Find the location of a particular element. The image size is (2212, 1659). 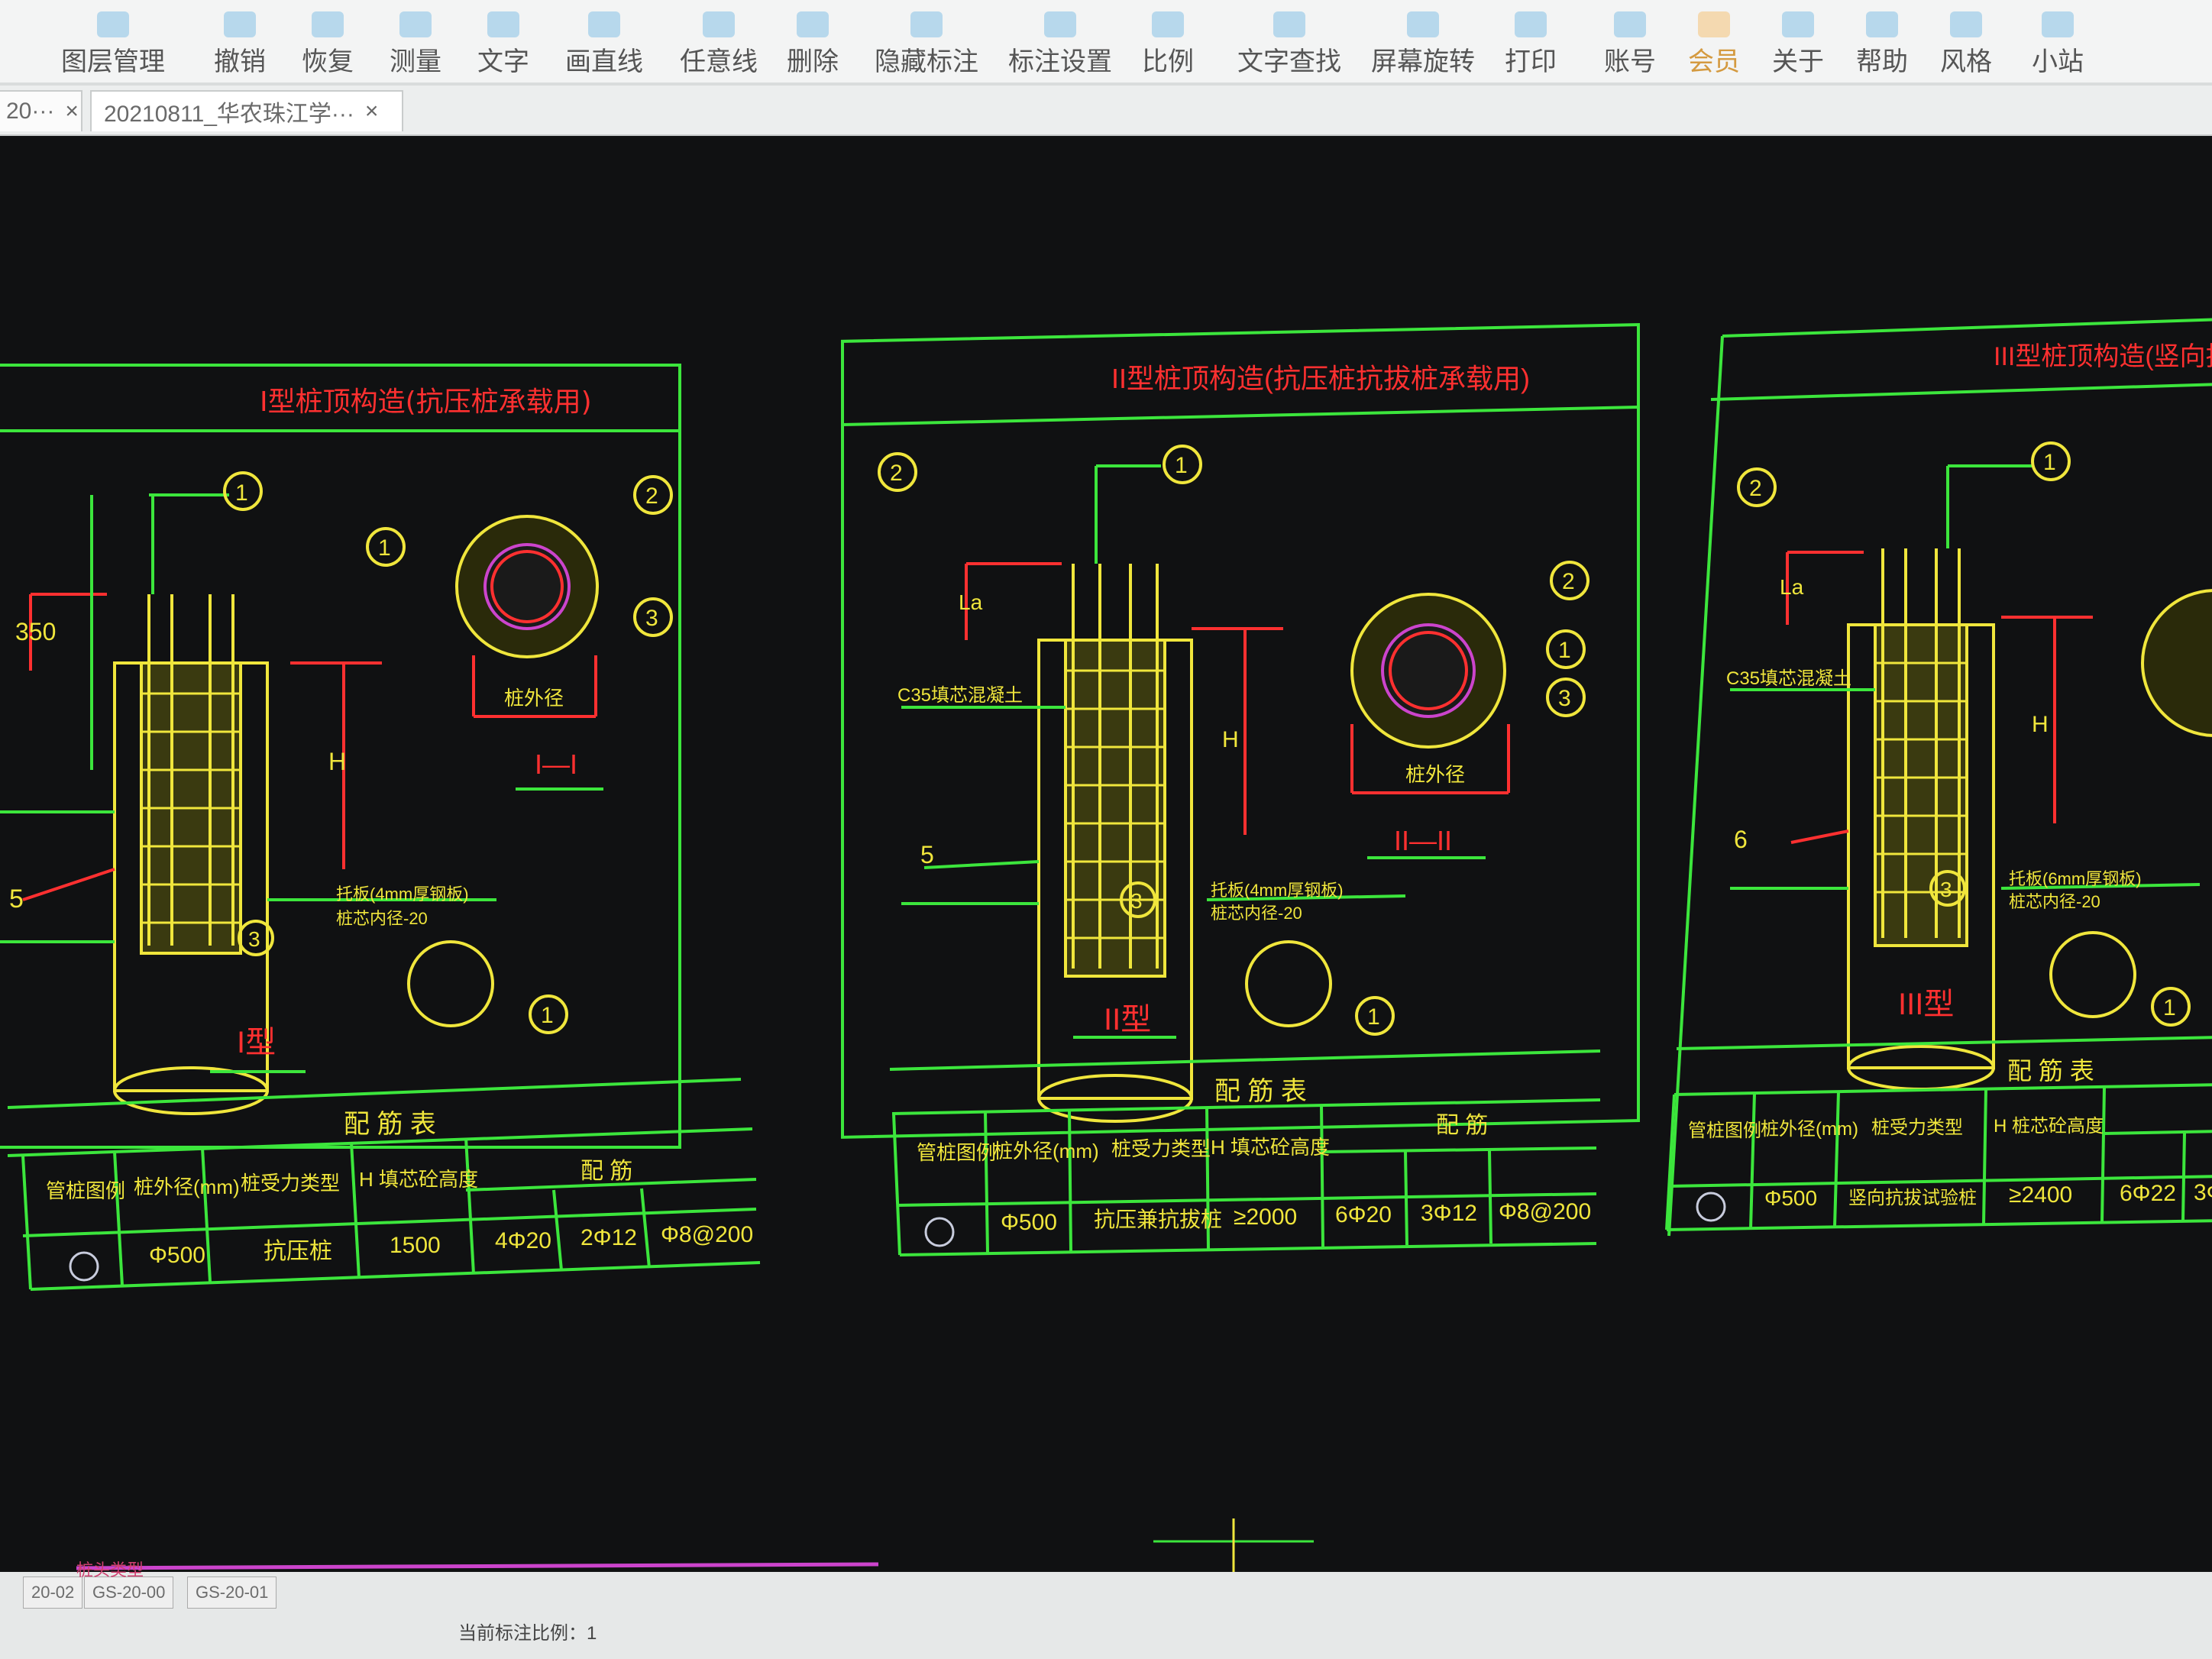

cell-height: ≥2400 is located at coordinates (2040, 1195).